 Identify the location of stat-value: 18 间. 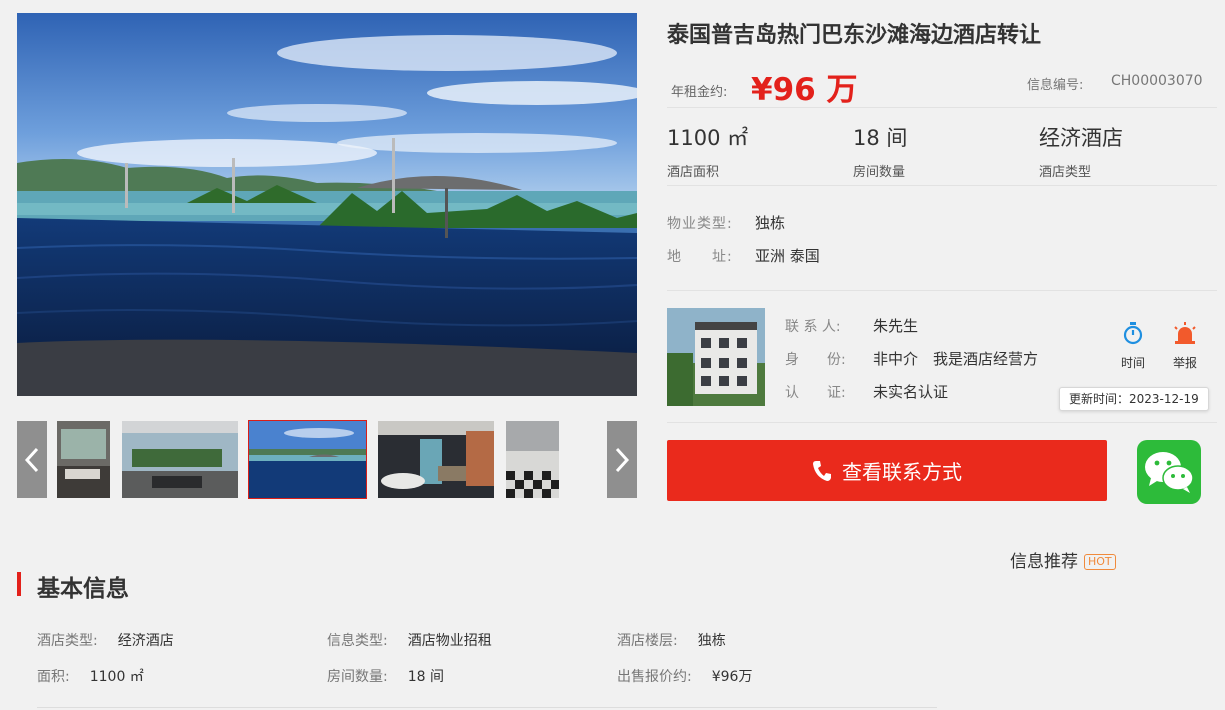
(880, 138).